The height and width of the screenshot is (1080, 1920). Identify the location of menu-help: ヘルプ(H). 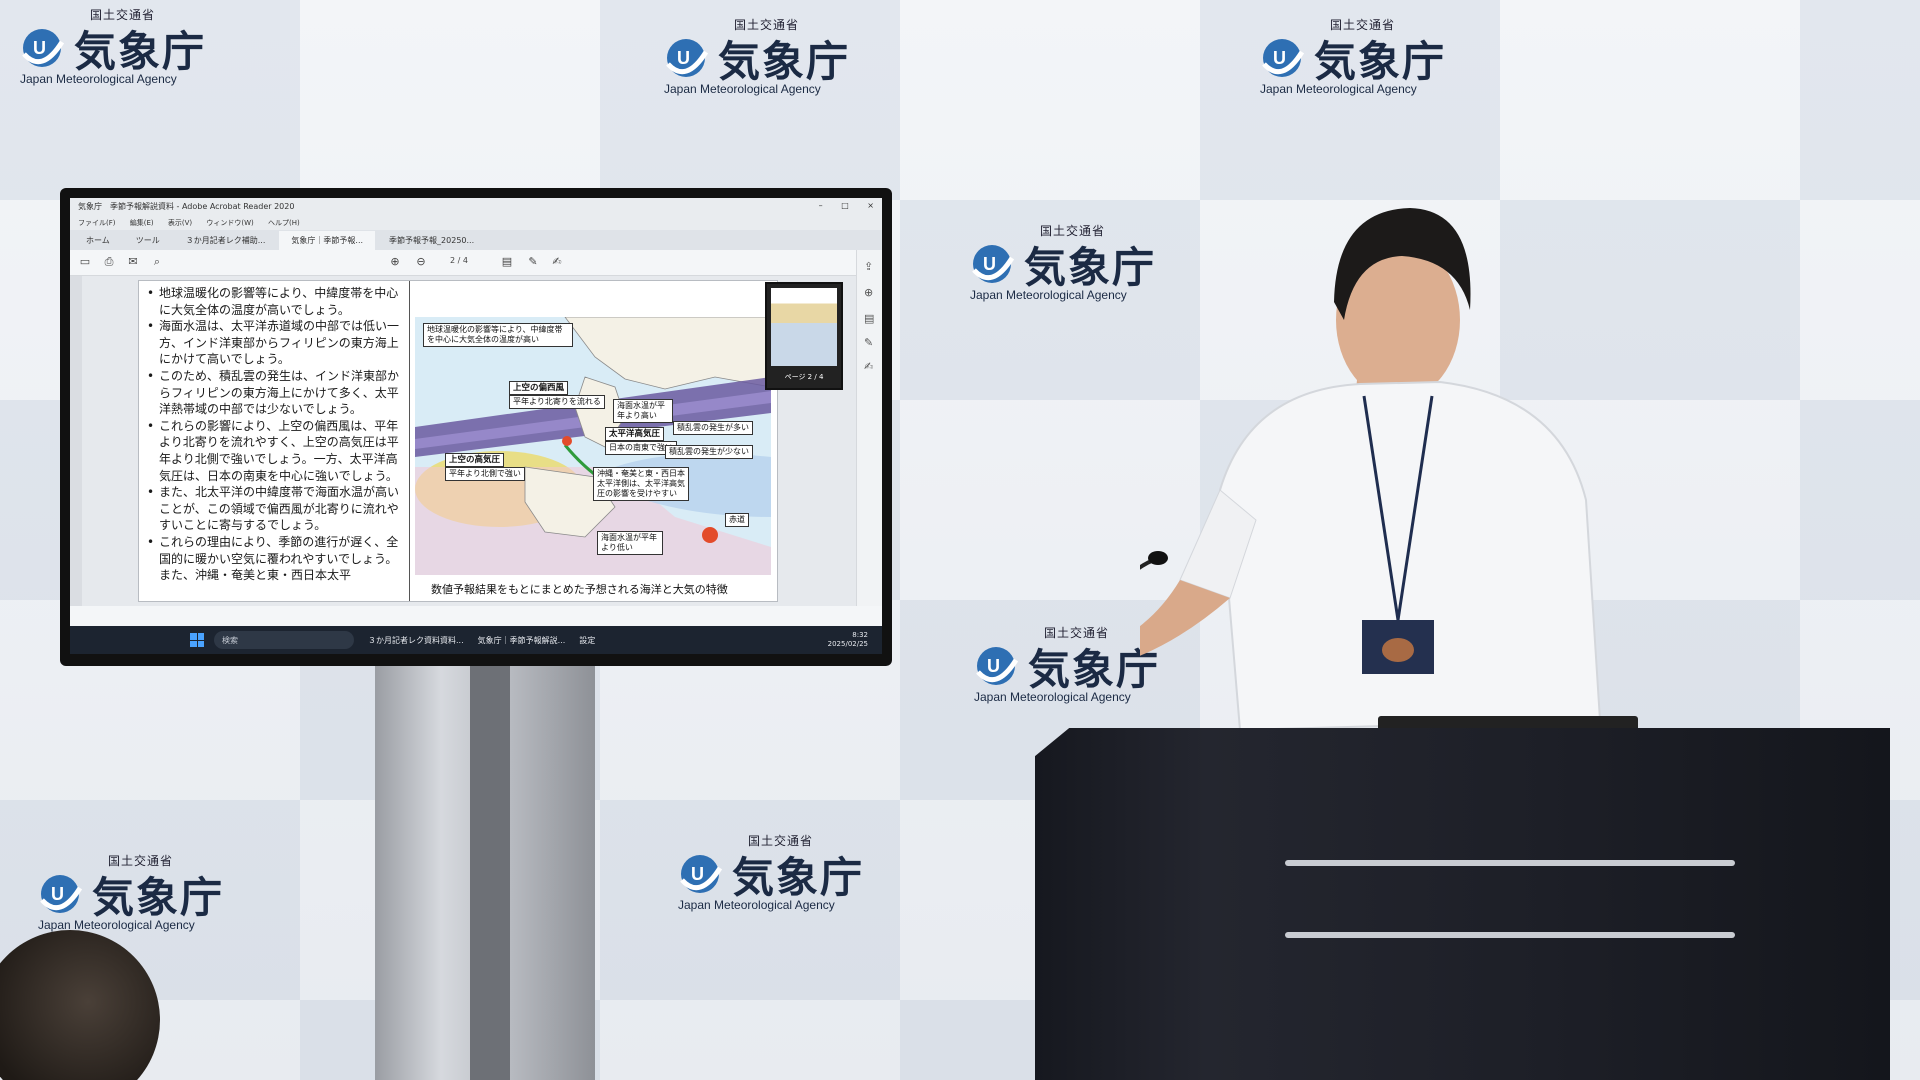
(284, 223).